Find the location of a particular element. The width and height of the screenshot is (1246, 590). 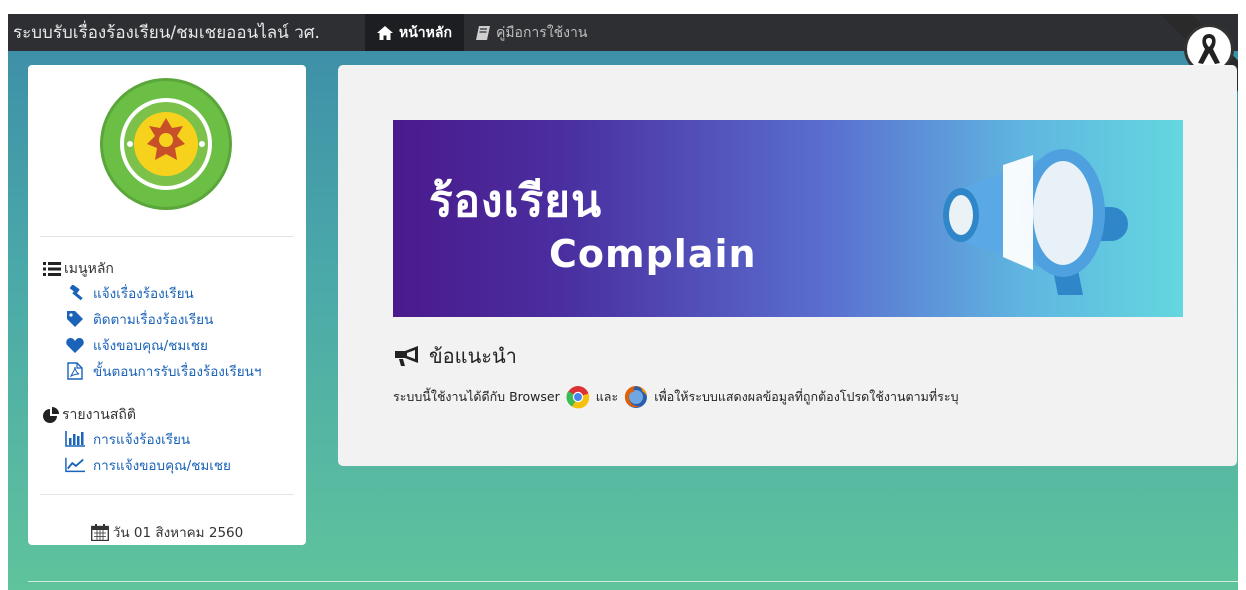

advice-text-before: ระบบนี้ใช้งานได้ดีกับ Browser is located at coordinates (476, 396).